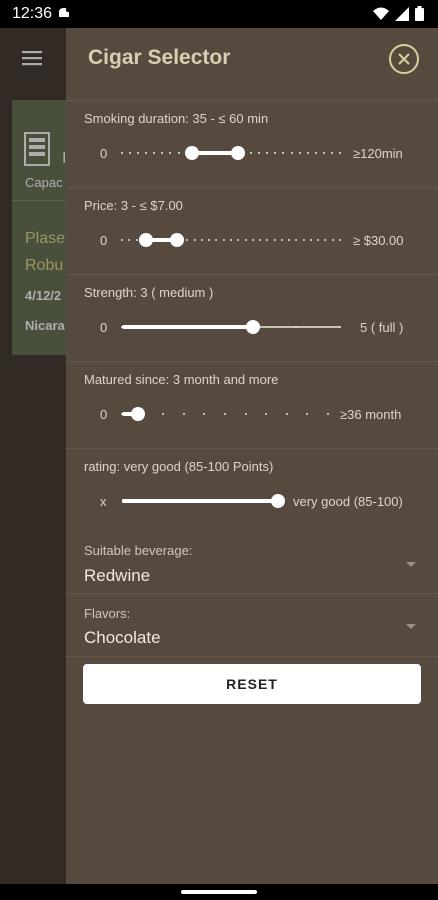 This screenshot has height=900, width=438. Describe the element at coordinates (117, 575) in the screenshot. I see `beverage-value: Redwine` at that location.